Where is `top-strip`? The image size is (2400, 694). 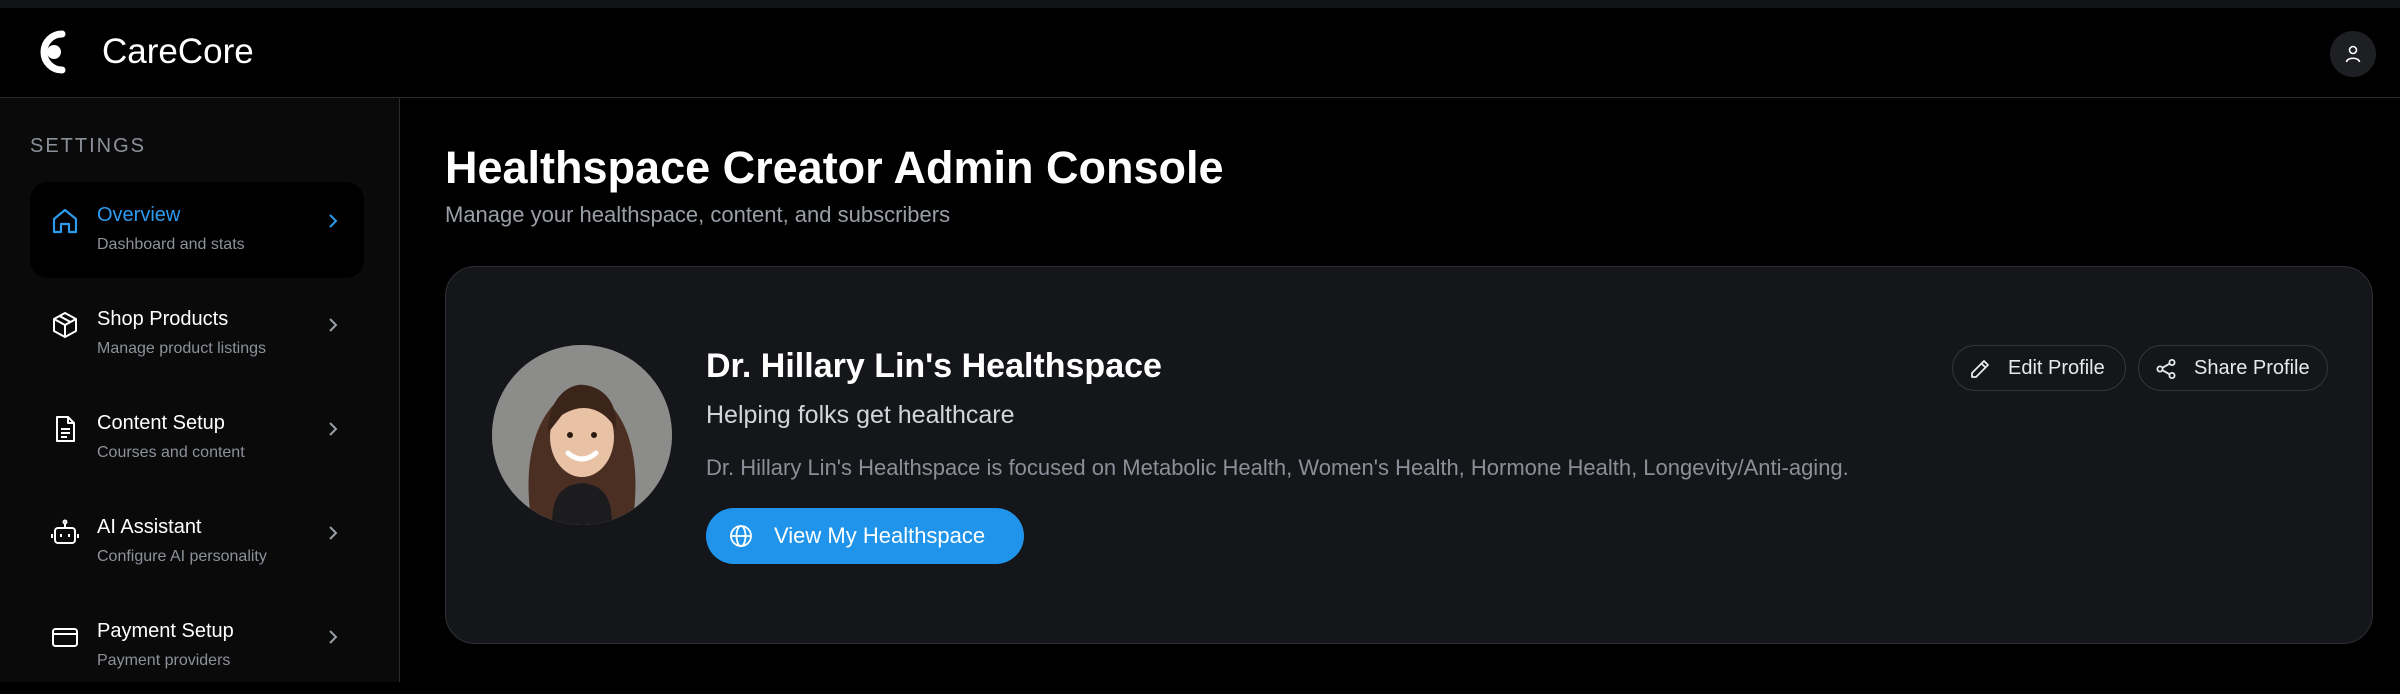 top-strip is located at coordinates (1200, 4).